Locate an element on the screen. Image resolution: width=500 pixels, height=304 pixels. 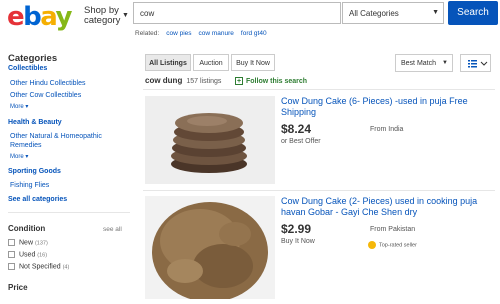
cow-dung-cakes-image is located at coordinates (210, 140).